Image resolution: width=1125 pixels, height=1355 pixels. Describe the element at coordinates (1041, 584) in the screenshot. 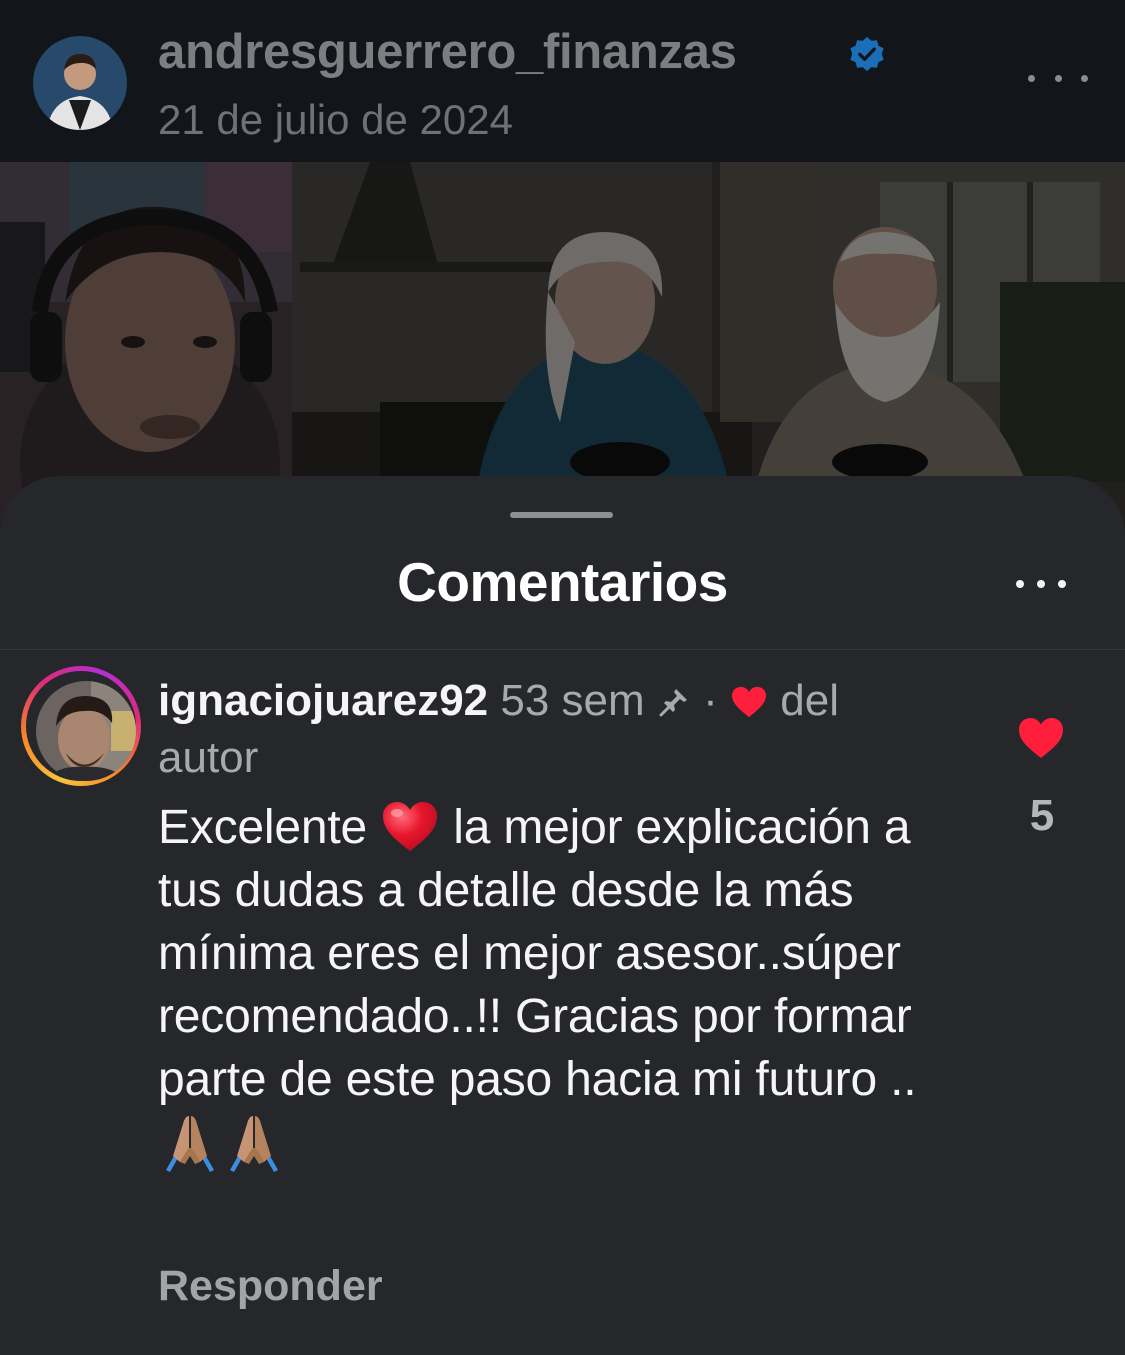

I see `sheet-more-icon` at that location.